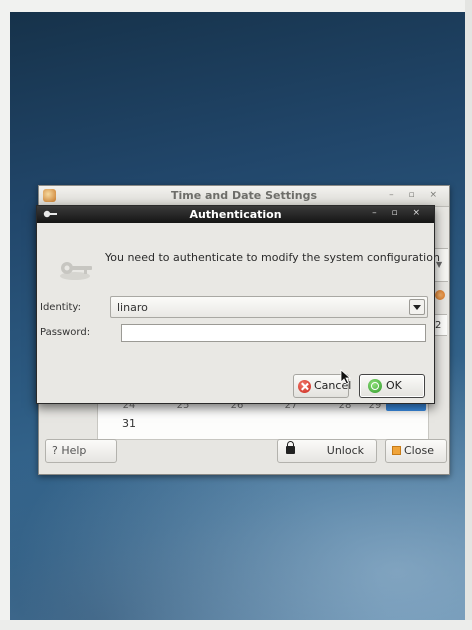  I want to click on identity-value: linaro, so click(132, 307).